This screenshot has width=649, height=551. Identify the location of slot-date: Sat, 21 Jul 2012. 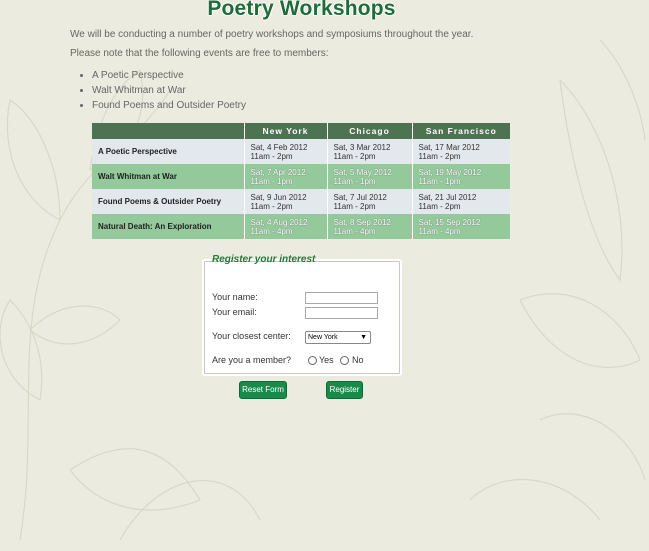
(447, 197).